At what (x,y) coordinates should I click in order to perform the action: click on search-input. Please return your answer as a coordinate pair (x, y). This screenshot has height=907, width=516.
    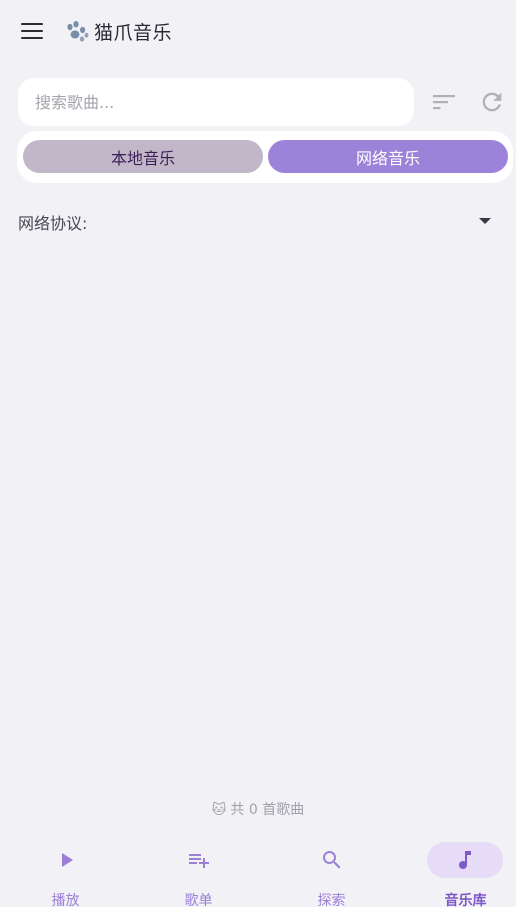
    Looking at the image, I should click on (216, 102).